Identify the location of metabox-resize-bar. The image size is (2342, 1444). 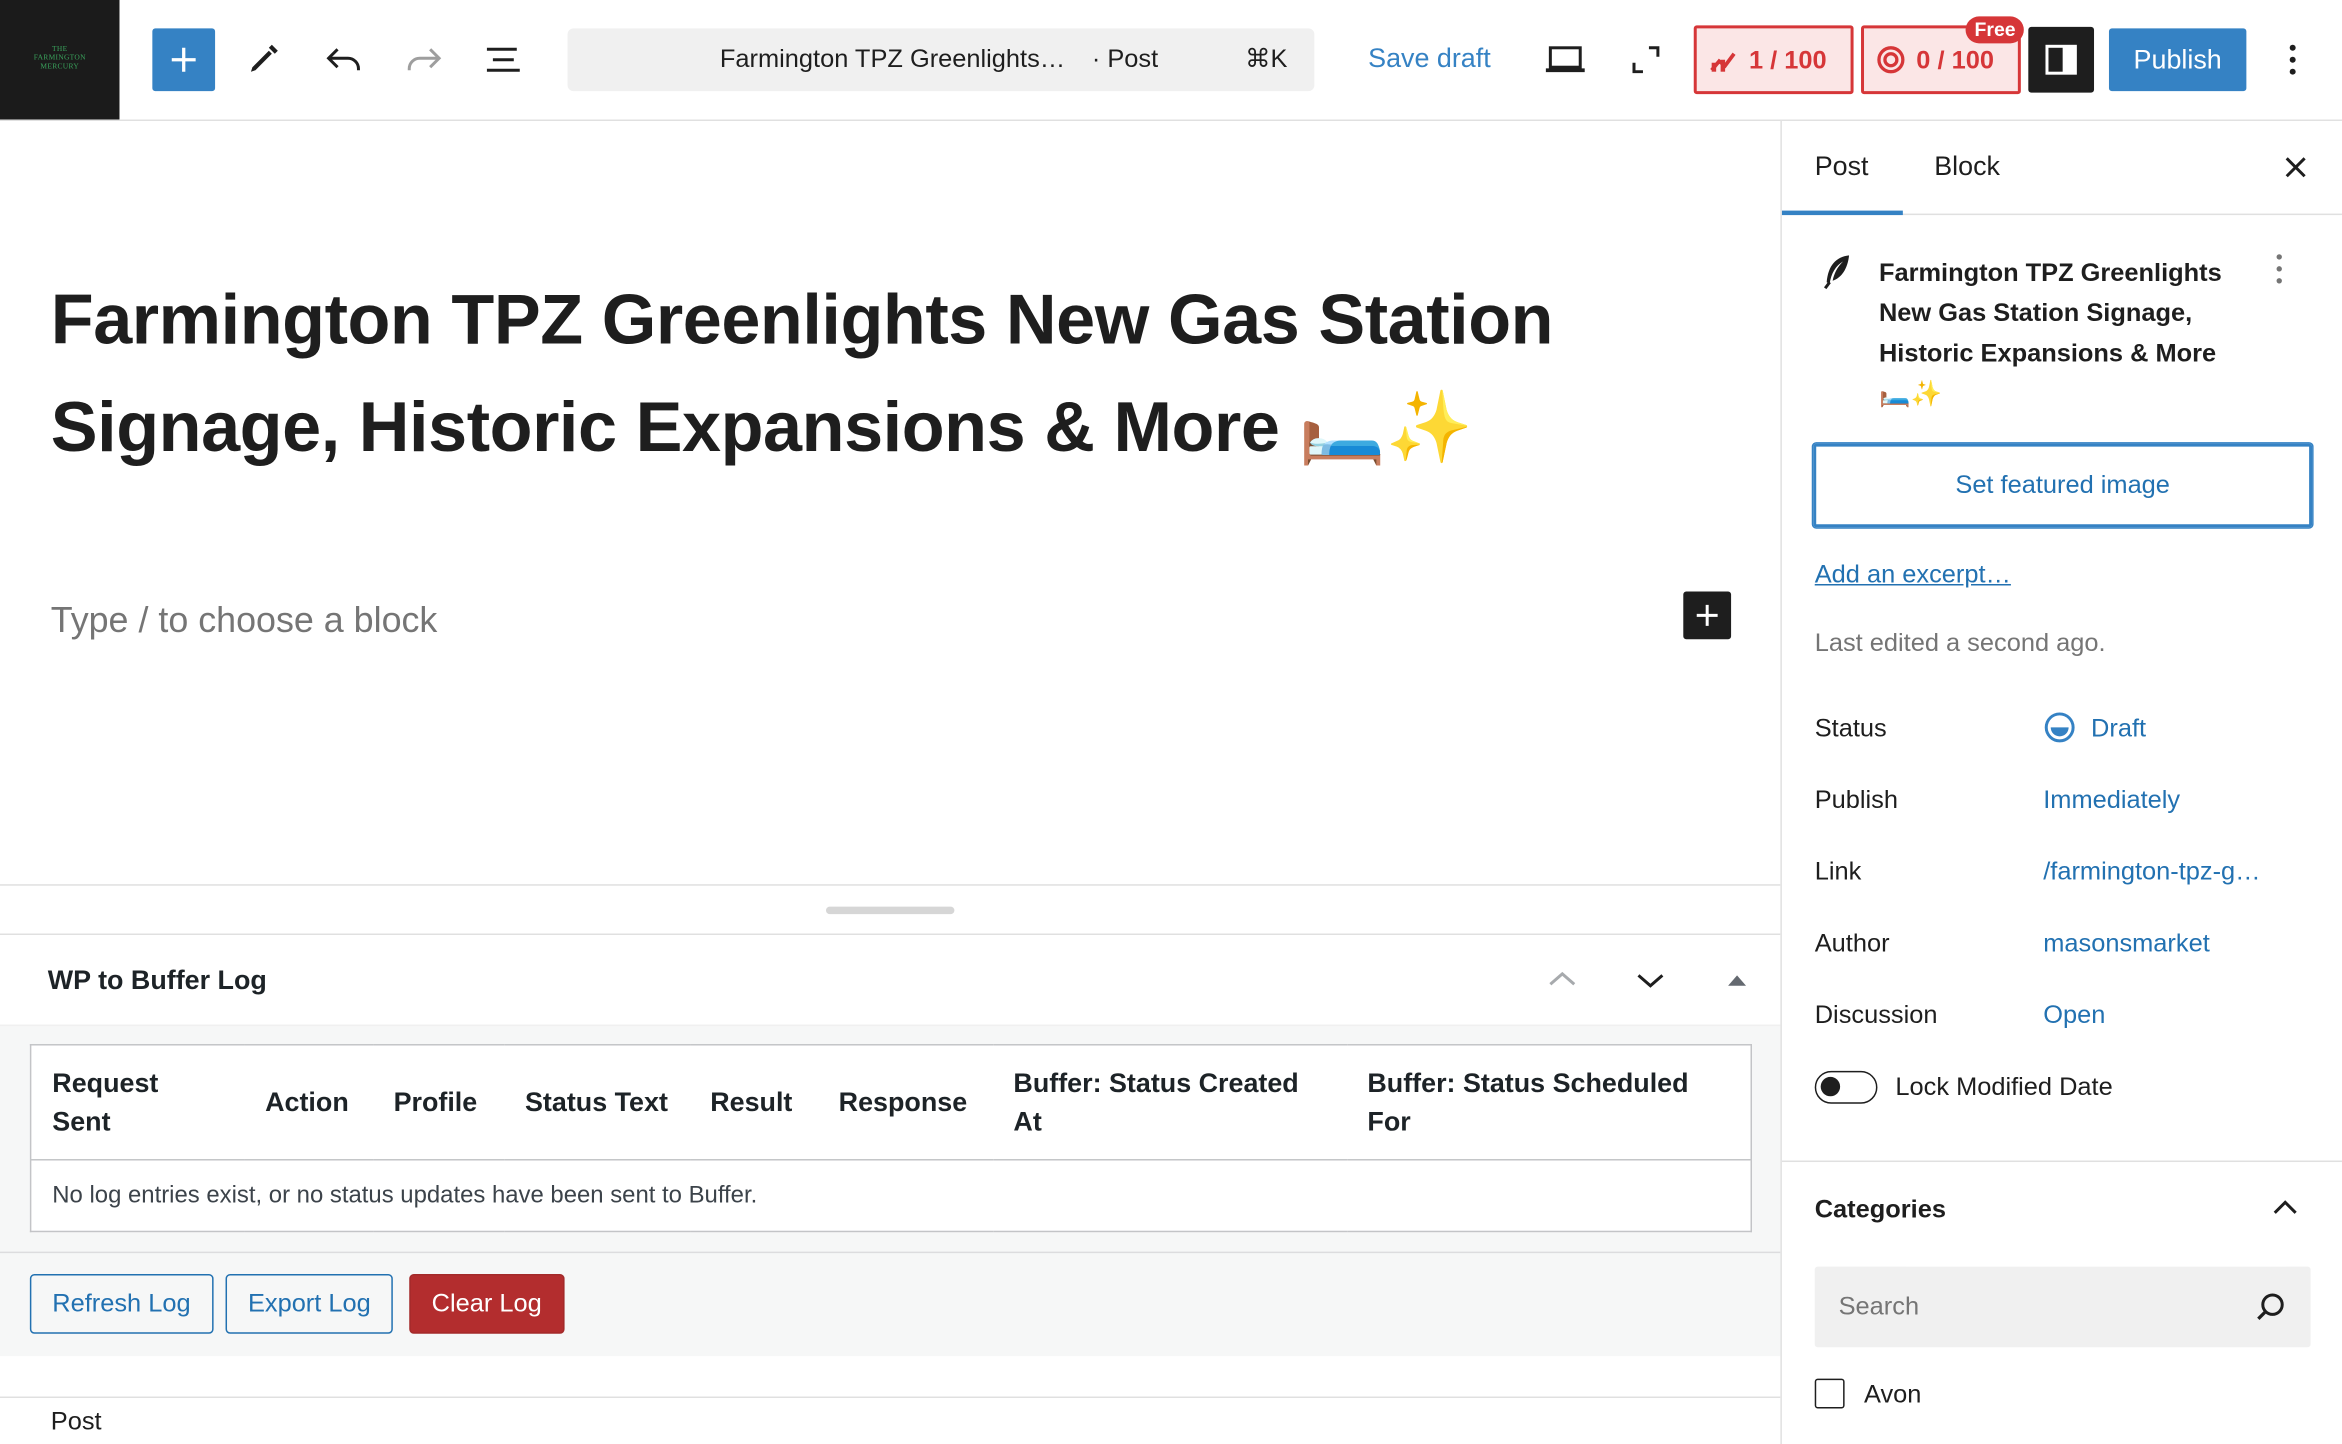
(890, 909).